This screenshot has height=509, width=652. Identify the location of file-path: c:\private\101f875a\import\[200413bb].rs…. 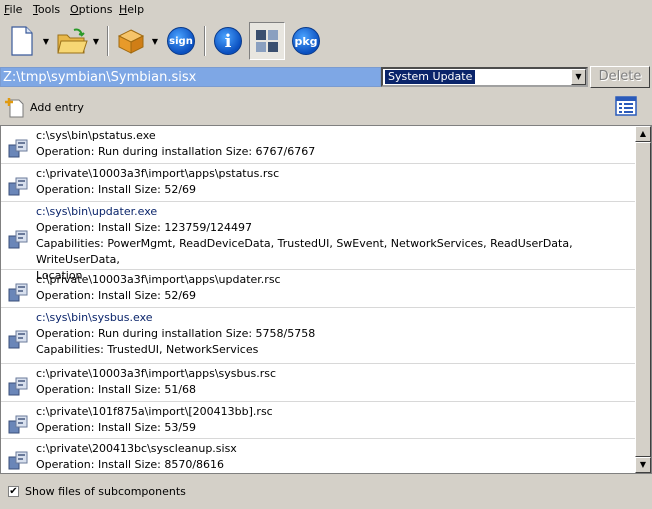
(154, 411).